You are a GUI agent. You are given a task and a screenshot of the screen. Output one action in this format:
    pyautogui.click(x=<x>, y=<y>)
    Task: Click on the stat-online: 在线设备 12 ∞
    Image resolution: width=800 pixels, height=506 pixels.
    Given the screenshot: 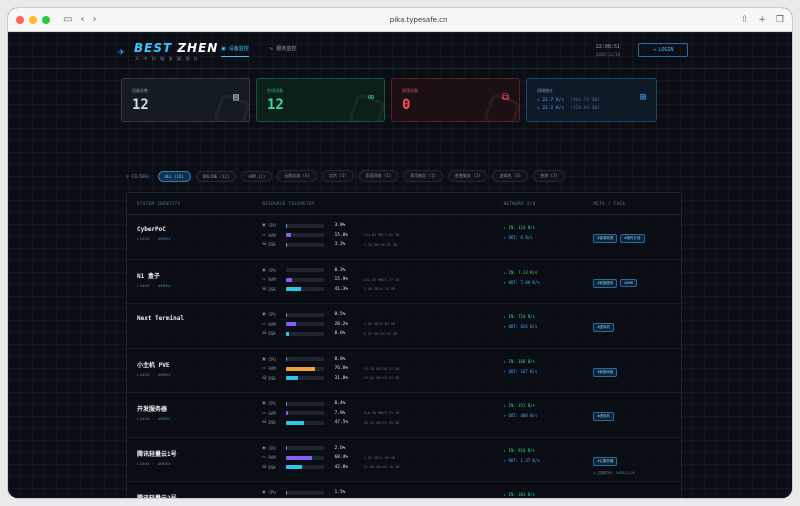 What is the action you would take?
    pyautogui.click(x=320, y=100)
    